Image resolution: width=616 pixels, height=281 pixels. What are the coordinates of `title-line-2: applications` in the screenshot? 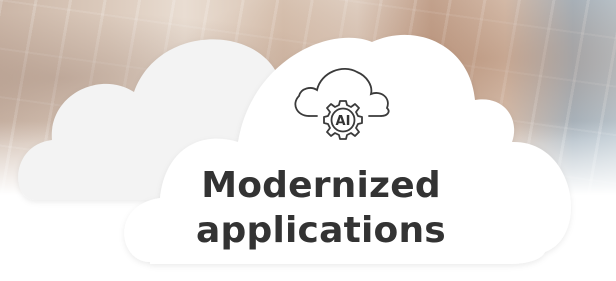 It's located at (321, 230).